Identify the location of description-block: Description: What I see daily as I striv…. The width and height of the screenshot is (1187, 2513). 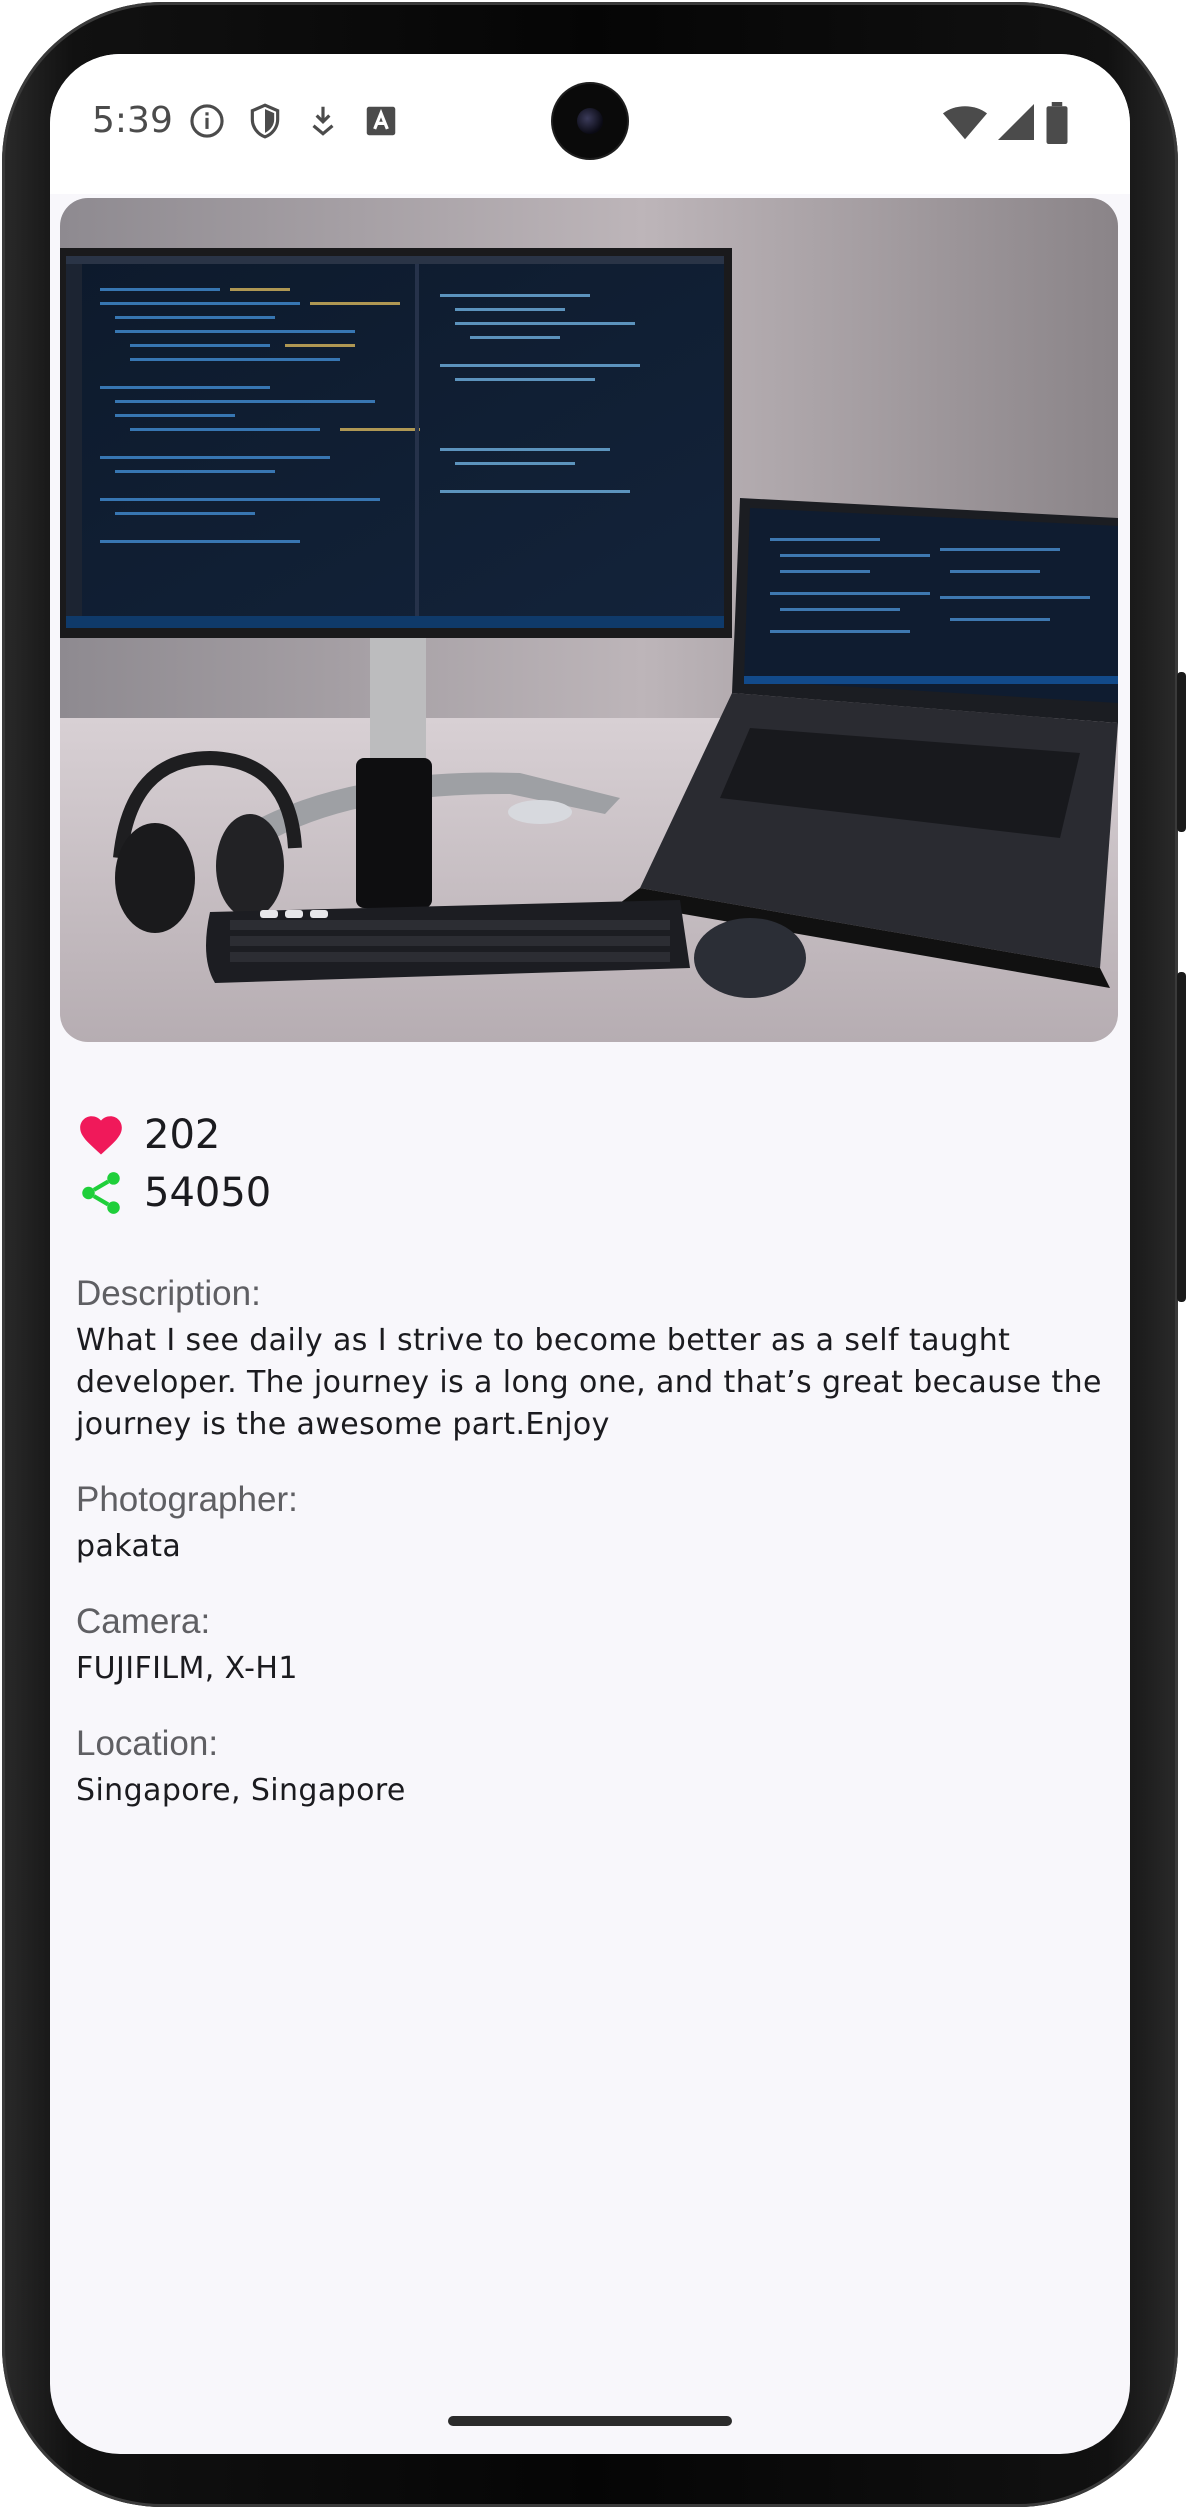
(591, 1360).